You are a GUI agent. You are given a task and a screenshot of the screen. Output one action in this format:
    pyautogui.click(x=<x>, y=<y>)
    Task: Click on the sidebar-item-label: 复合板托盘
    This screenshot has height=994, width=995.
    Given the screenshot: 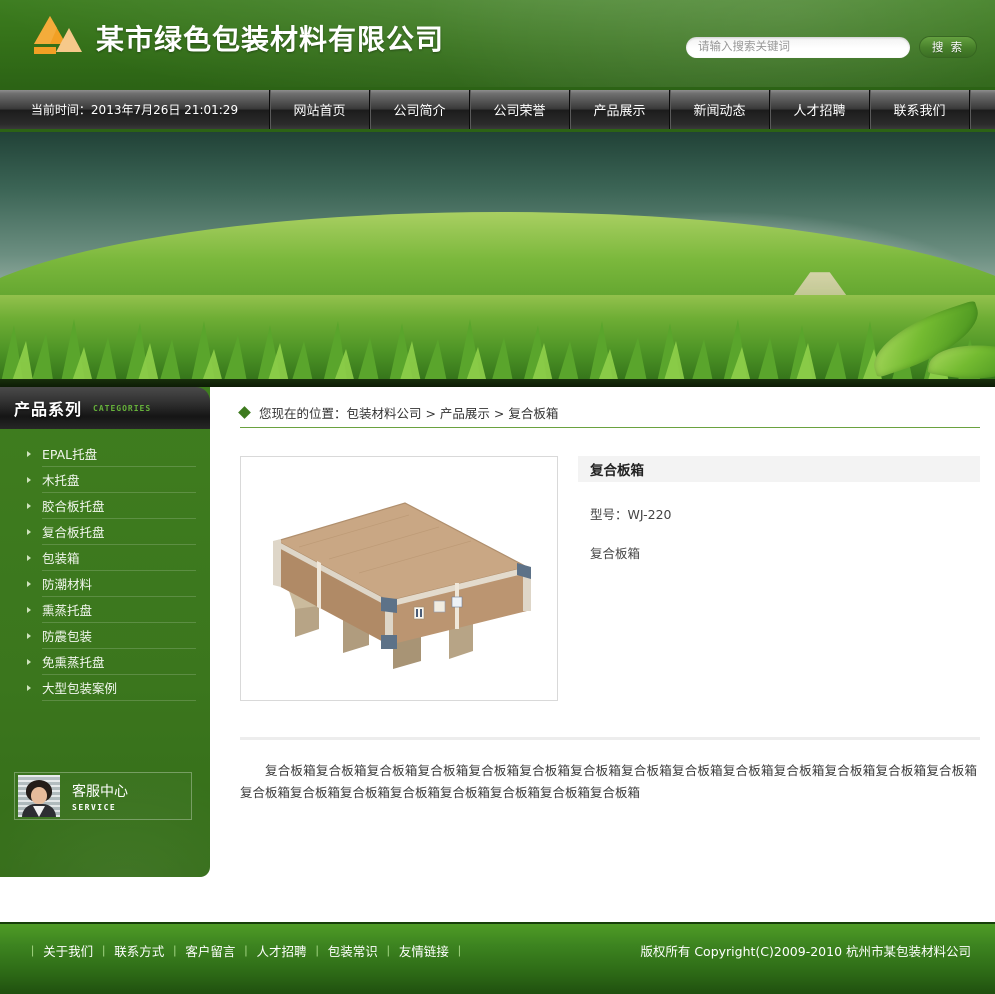 What is the action you would take?
    pyautogui.click(x=73, y=532)
    